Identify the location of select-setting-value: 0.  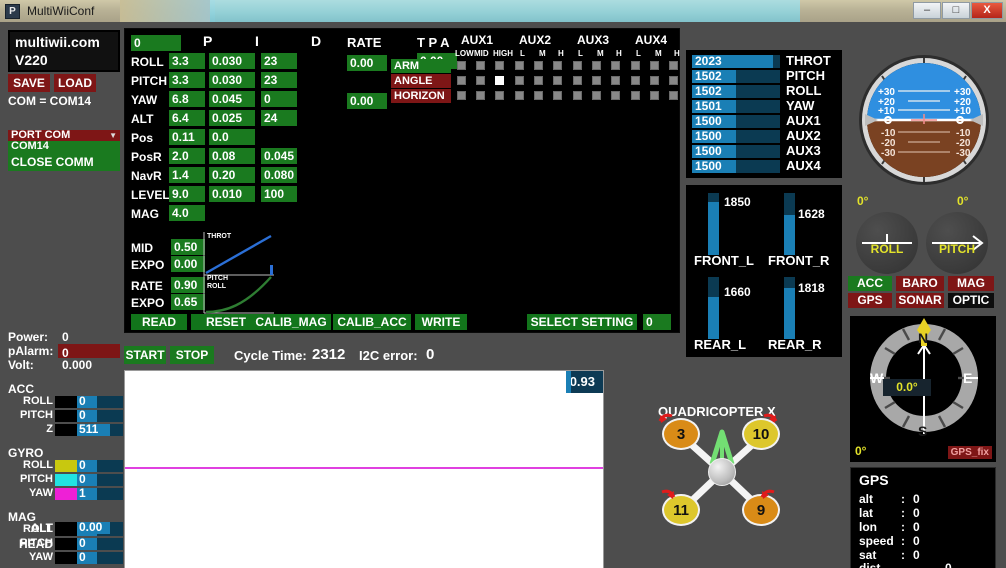
(657, 322).